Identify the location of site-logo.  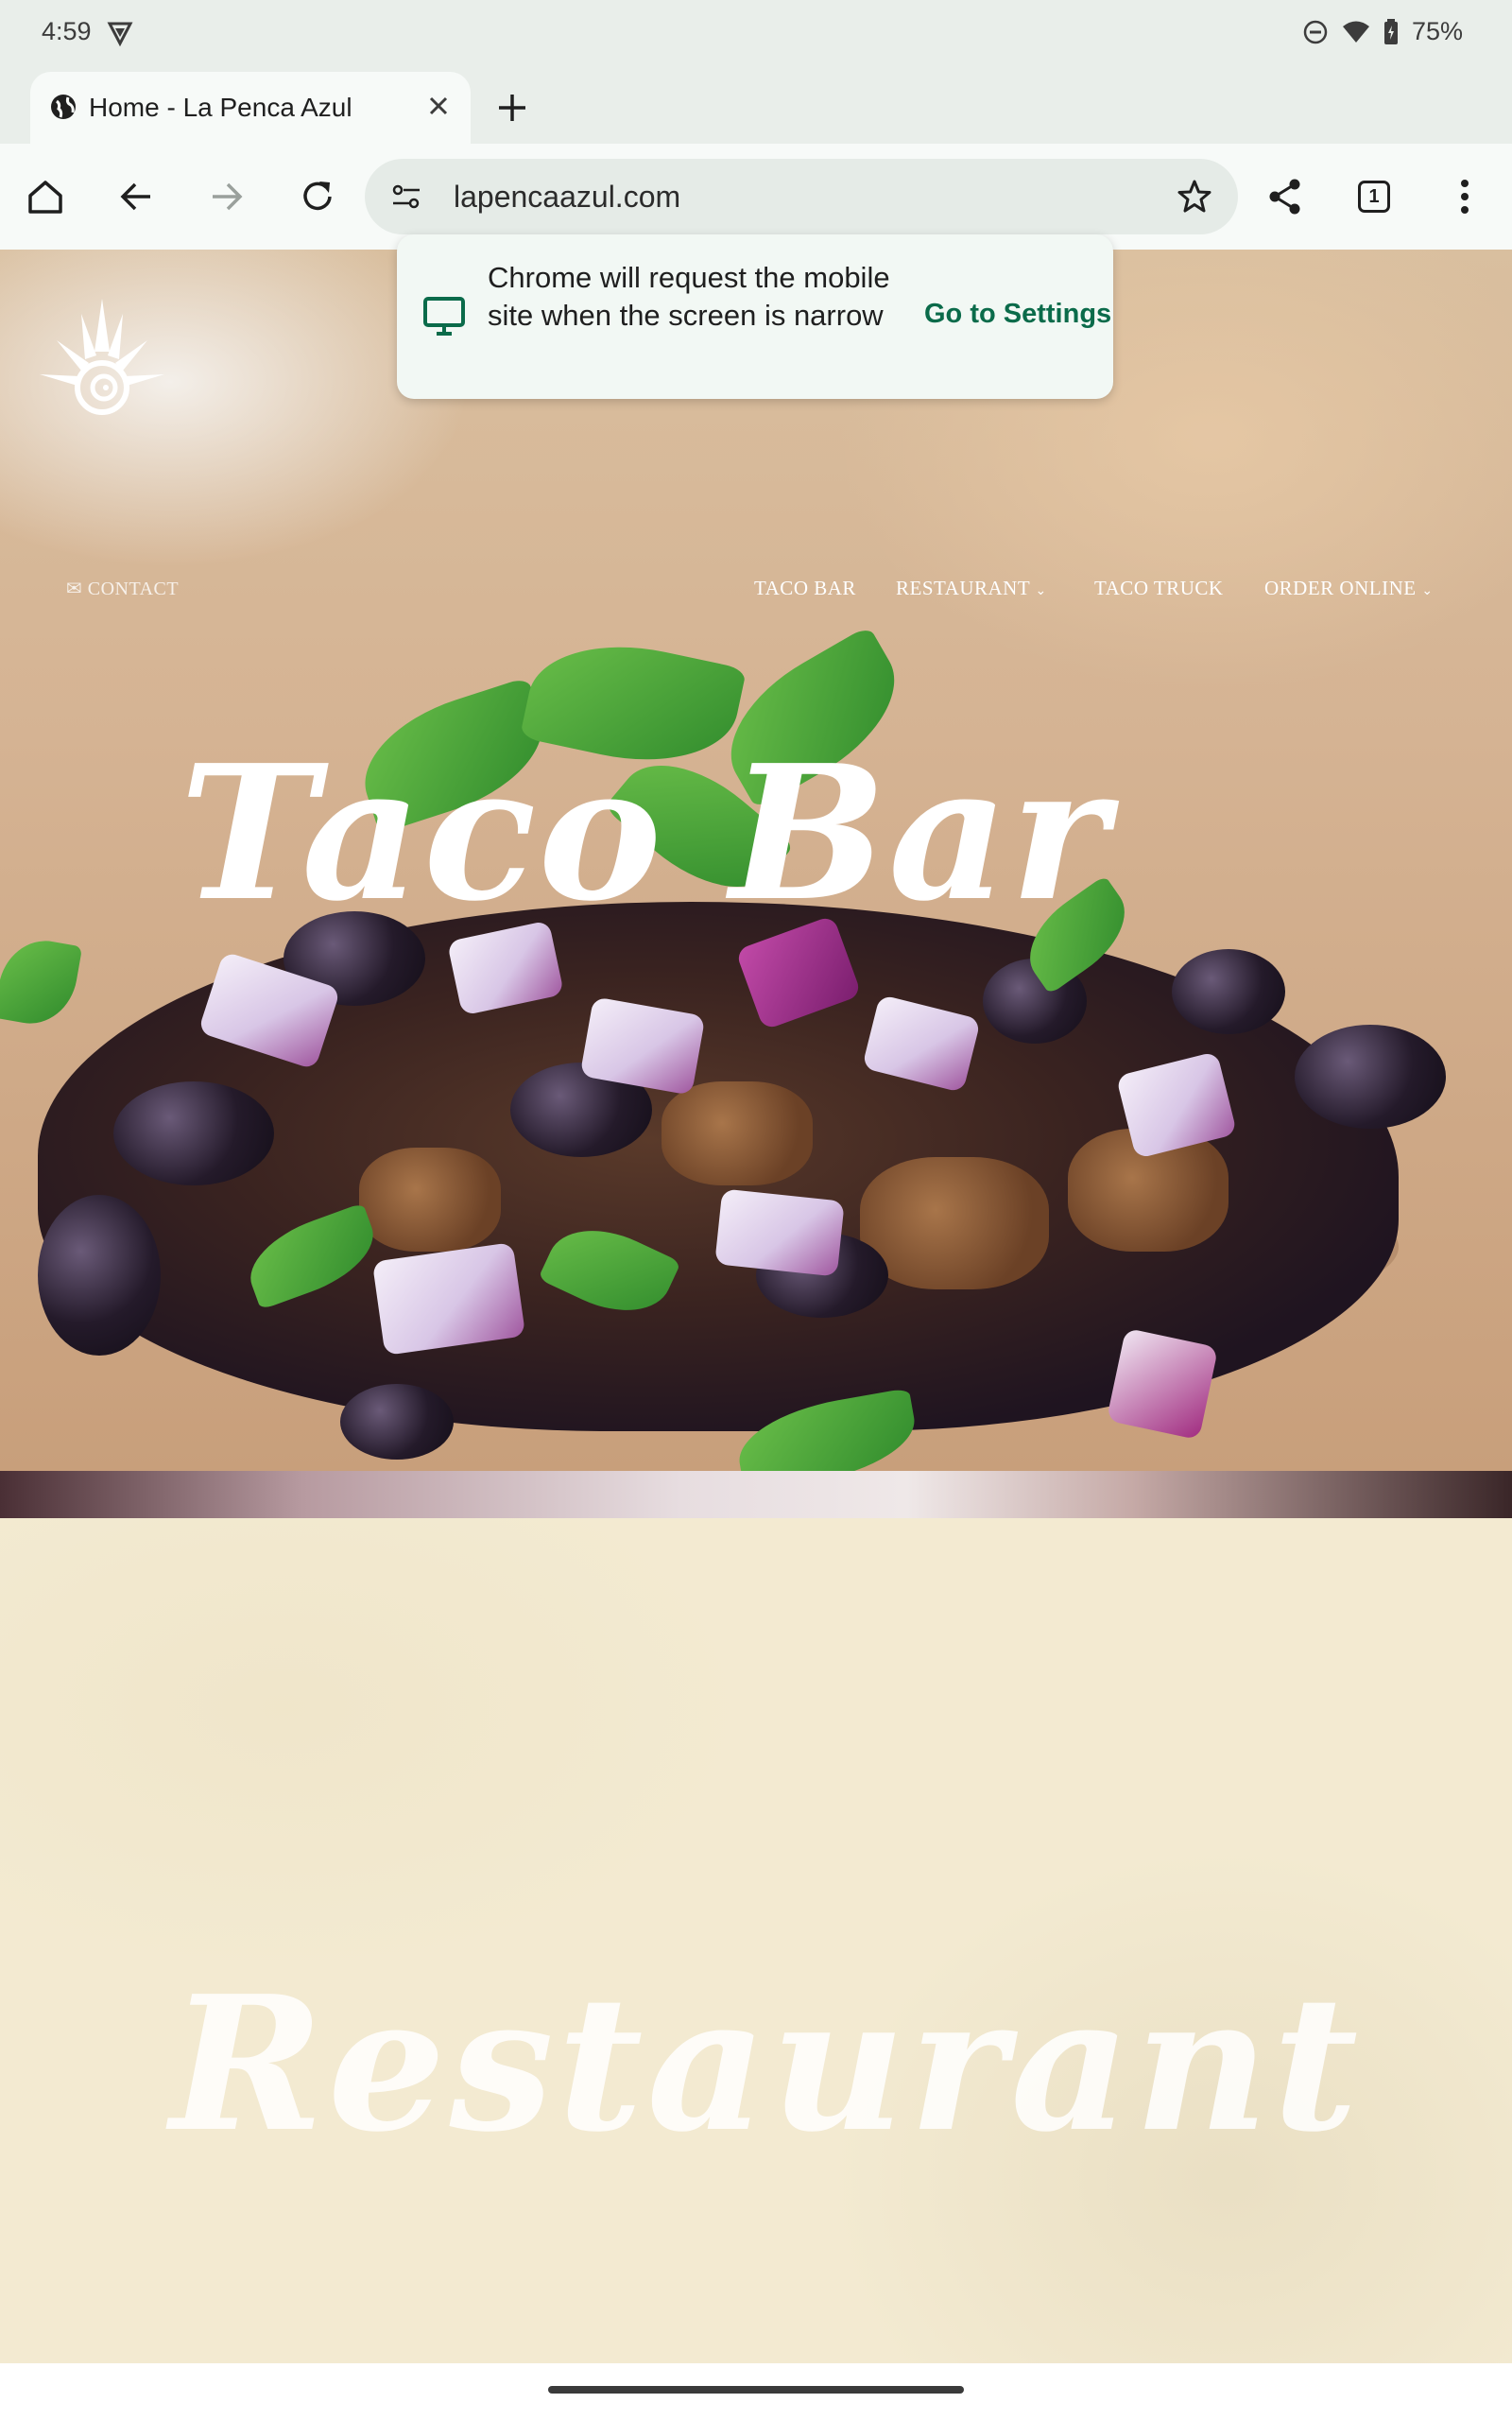
(102, 363).